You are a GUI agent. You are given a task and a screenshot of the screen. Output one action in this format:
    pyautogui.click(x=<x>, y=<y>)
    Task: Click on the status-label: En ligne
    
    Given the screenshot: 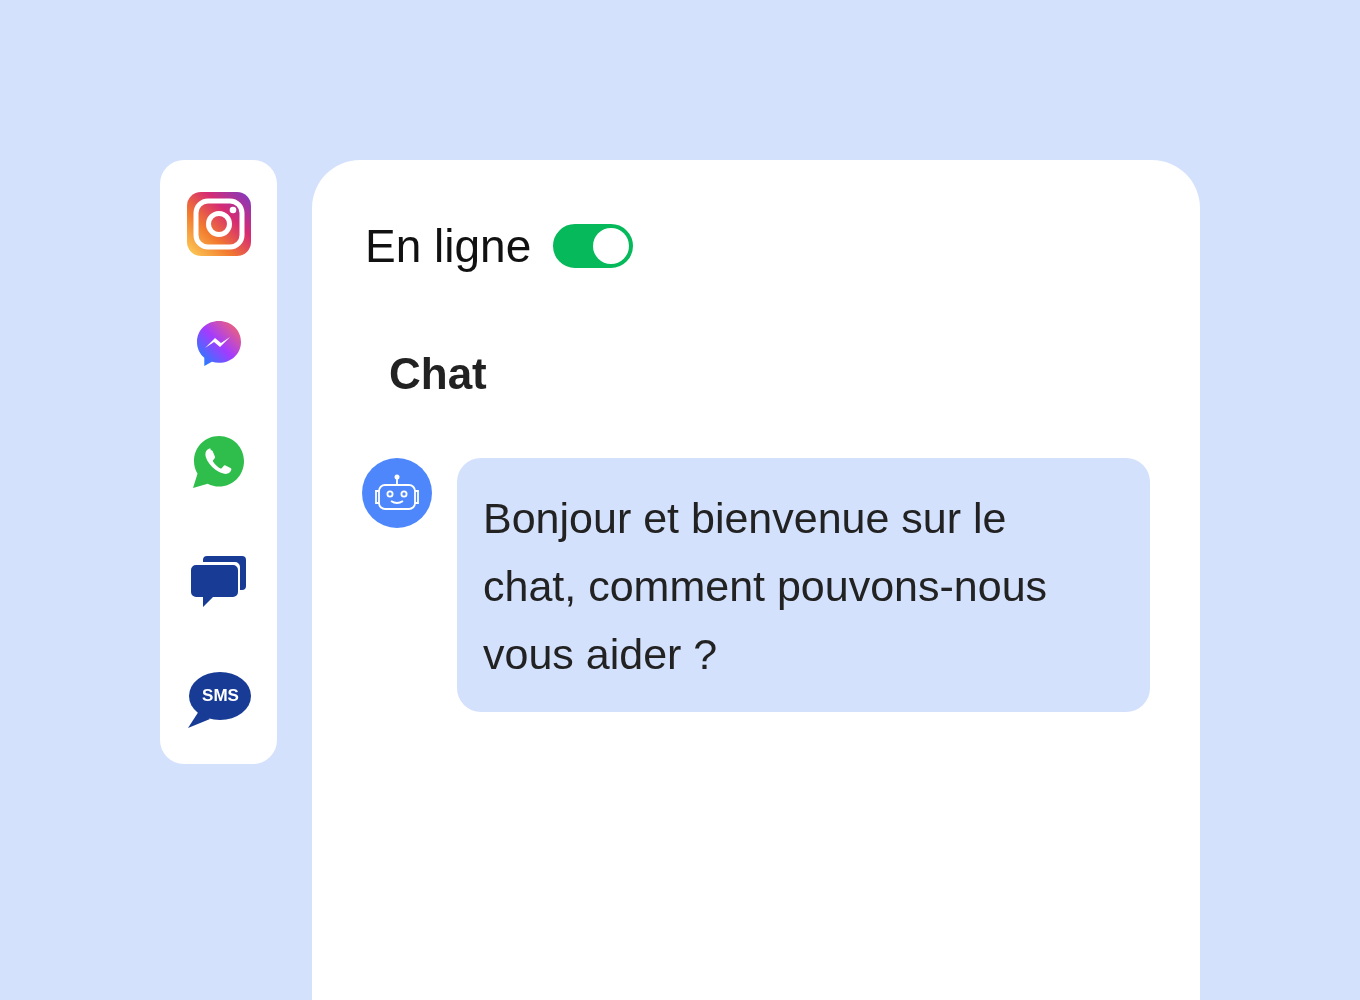 What is the action you would take?
    pyautogui.click(x=448, y=246)
    